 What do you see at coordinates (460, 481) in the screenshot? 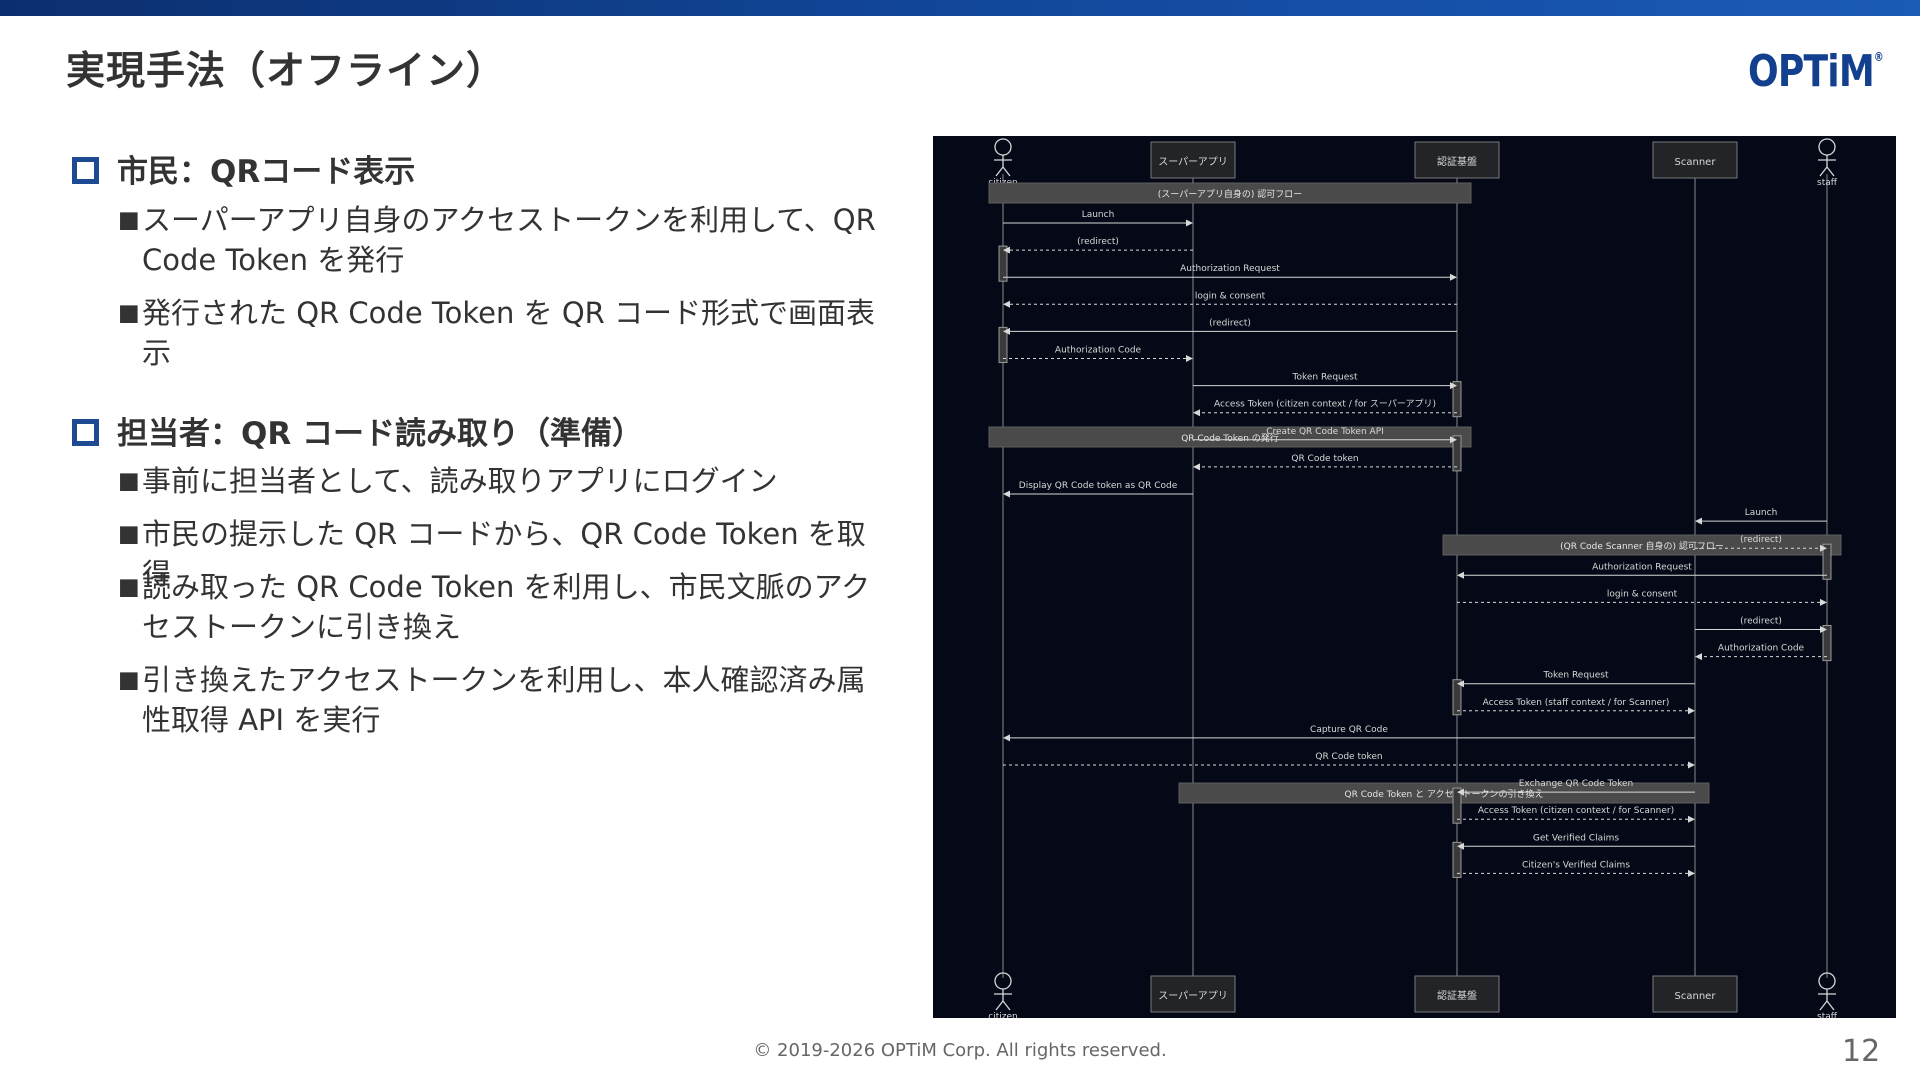
I see `bullet-text: 事前に担当者として、読み取りアプリにログイン` at bounding box center [460, 481].